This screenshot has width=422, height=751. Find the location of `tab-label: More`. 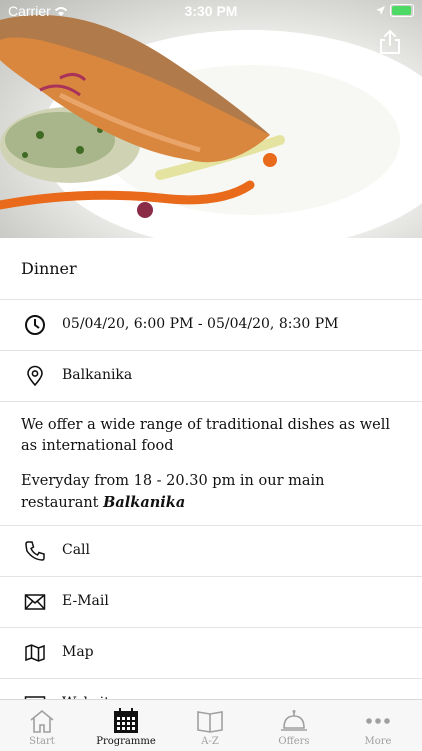

tab-label: More is located at coordinates (378, 741).